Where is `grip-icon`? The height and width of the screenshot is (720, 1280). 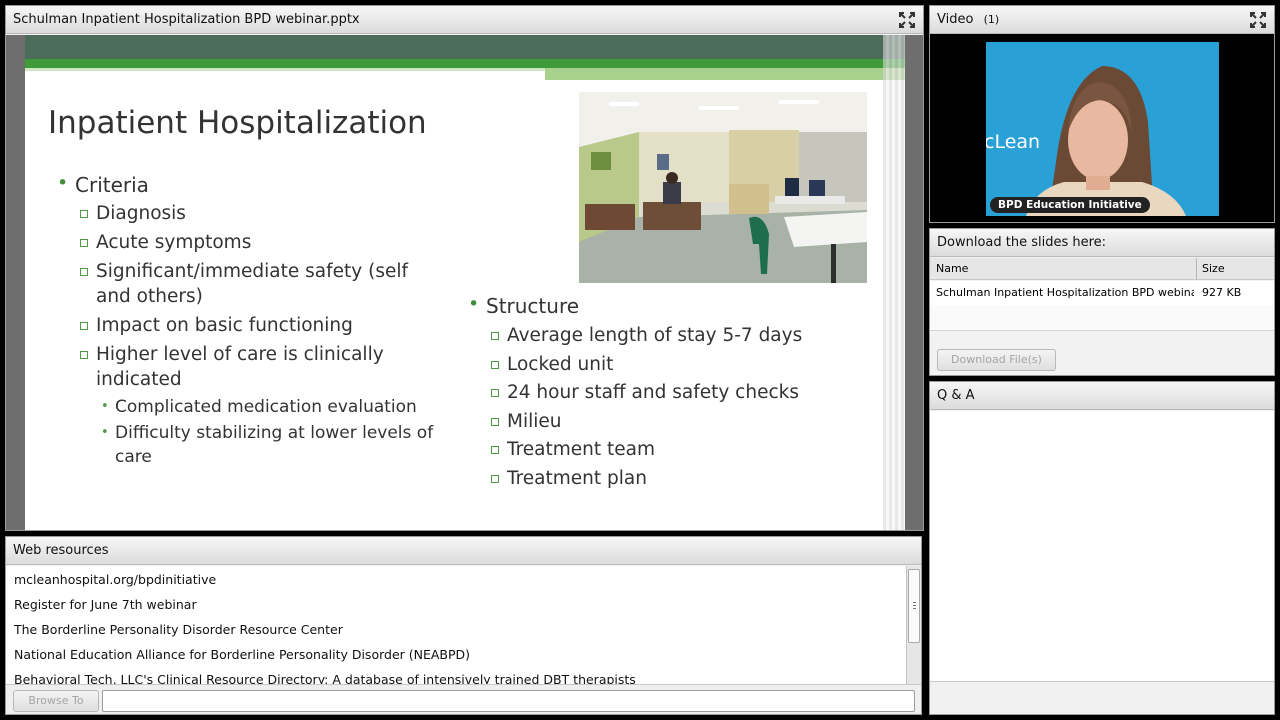
grip-icon is located at coordinates (914, 606).